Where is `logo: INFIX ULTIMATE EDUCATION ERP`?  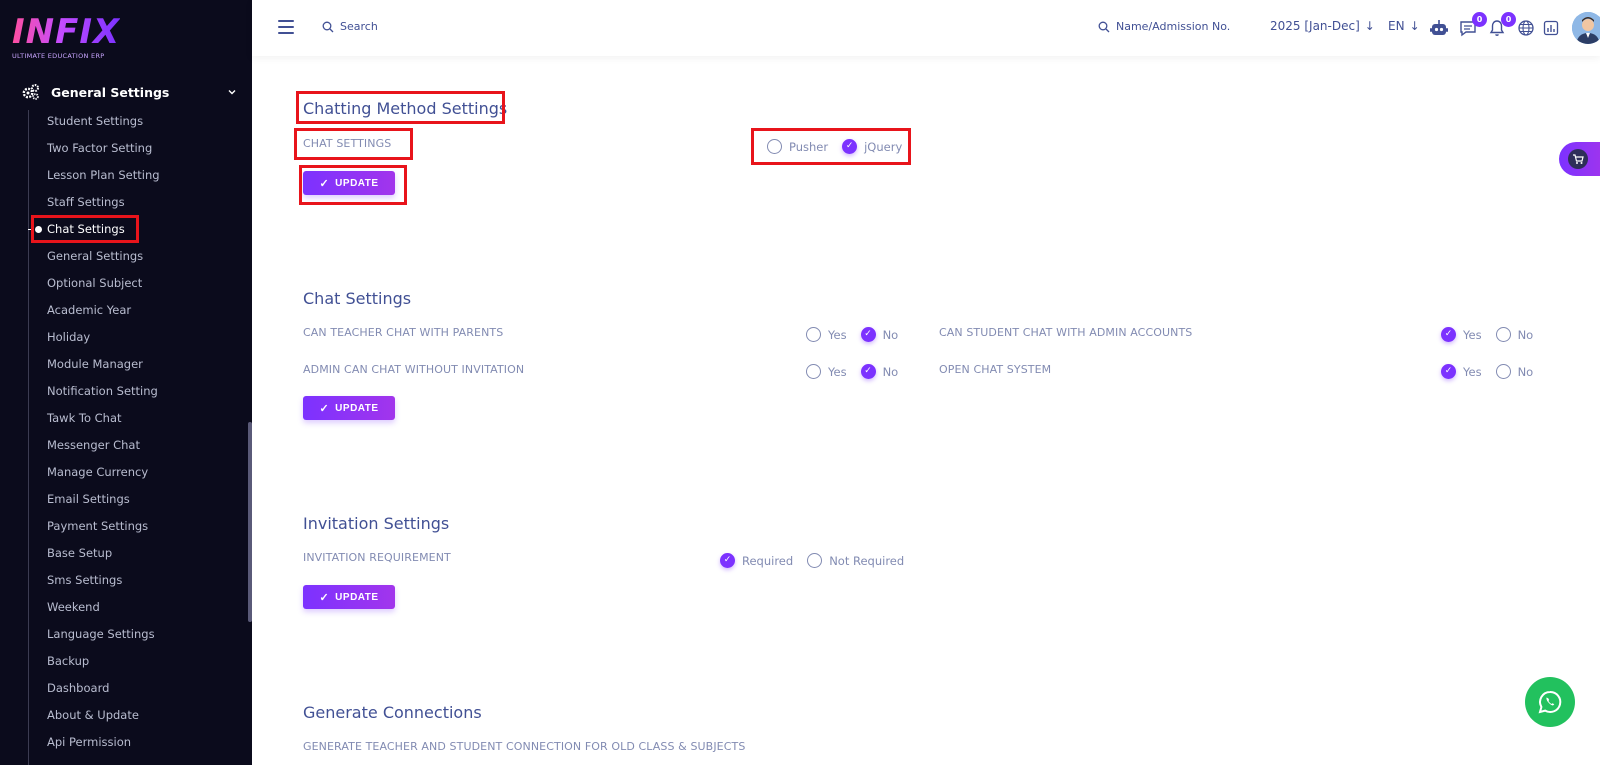 logo: INFIX ULTIMATE EDUCATION ERP is located at coordinates (66, 37).